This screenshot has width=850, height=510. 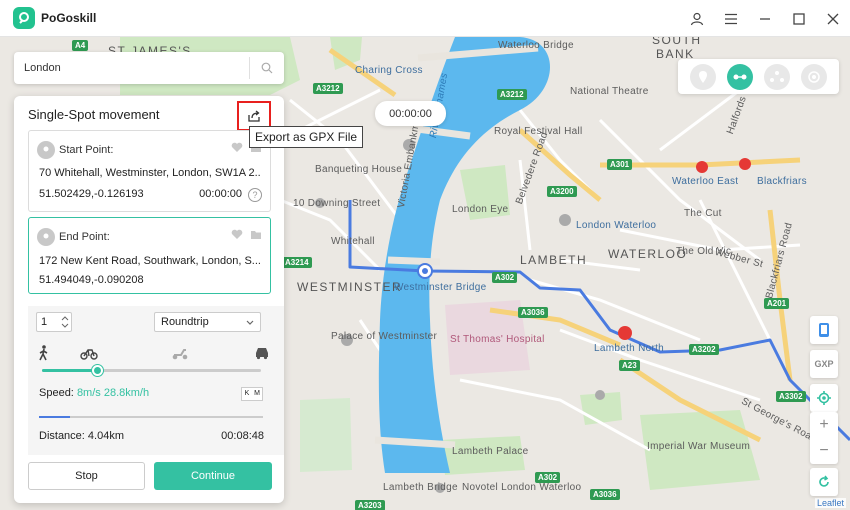 What do you see at coordinates (151, 417) in the screenshot?
I see `route-progress-bar` at bounding box center [151, 417].